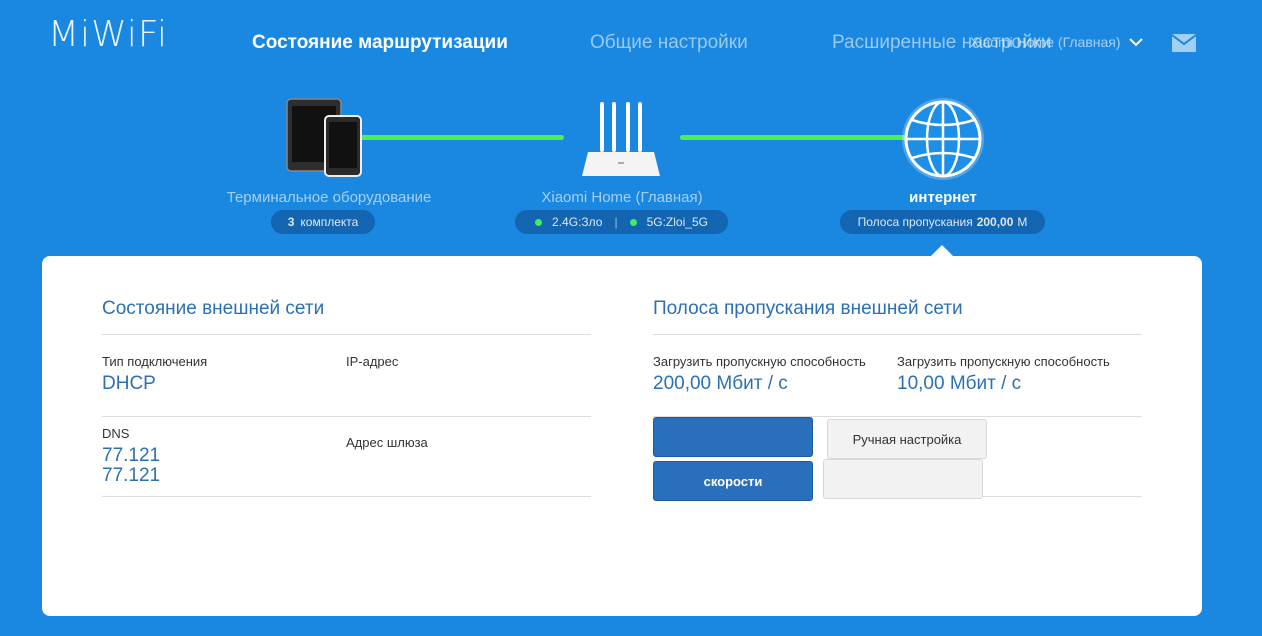  Describe the element at coordinates (539, 222) in the screenshot. I see `wifi-24-status-dot` at that location.